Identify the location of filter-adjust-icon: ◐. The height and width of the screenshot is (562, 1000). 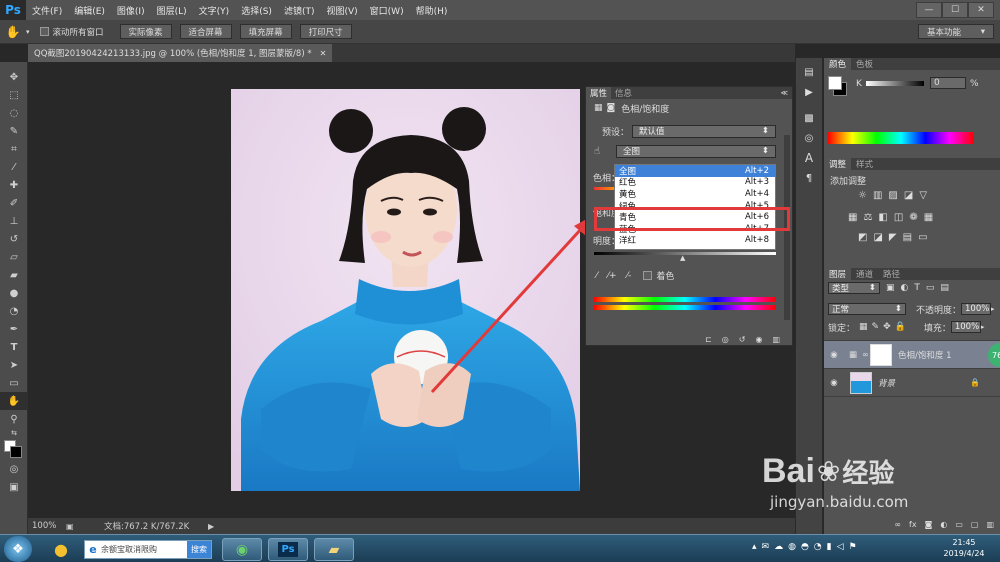
(905, 288).